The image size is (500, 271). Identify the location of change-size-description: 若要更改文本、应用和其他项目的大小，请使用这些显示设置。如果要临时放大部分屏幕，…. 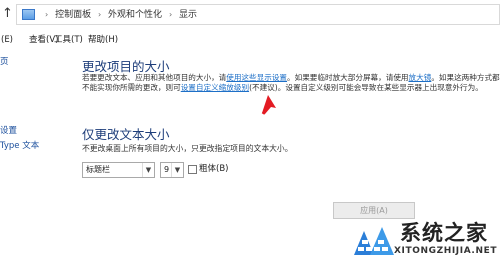
(291, 83).